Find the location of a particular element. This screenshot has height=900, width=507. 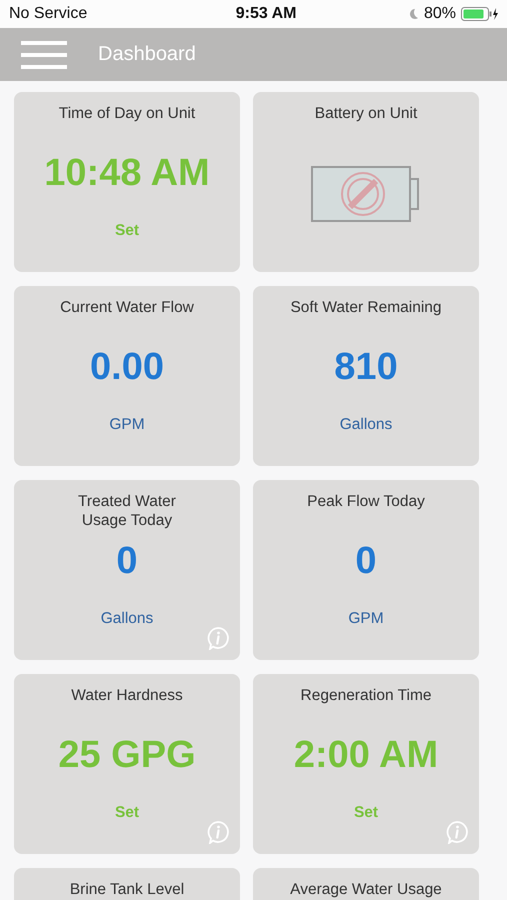

card-title: Treated Water Usage Today is located at coordinates (127, 511).